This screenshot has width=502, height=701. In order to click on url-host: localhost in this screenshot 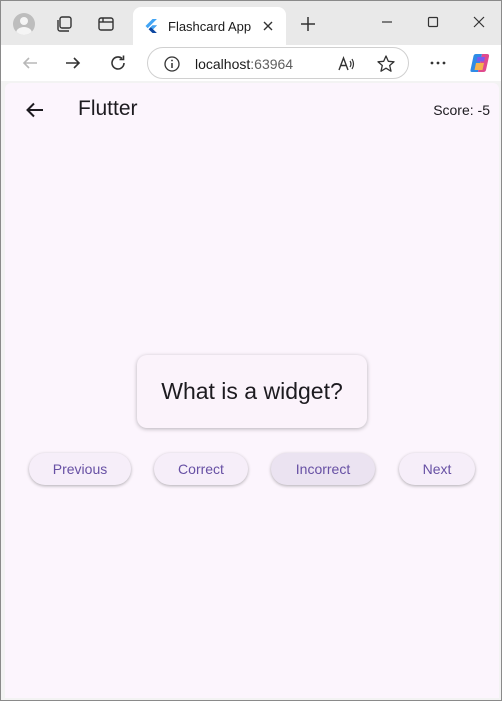, I will do `click(223, 64)`.